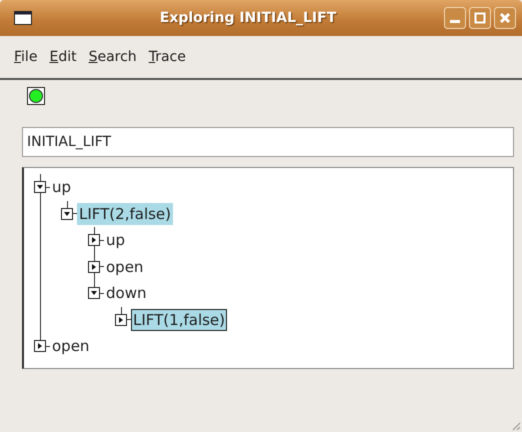 This screenshot has height=432, width=522. Describe the element at coordinates (23, 18) in the screenshot. I see `window-icon` at that location.